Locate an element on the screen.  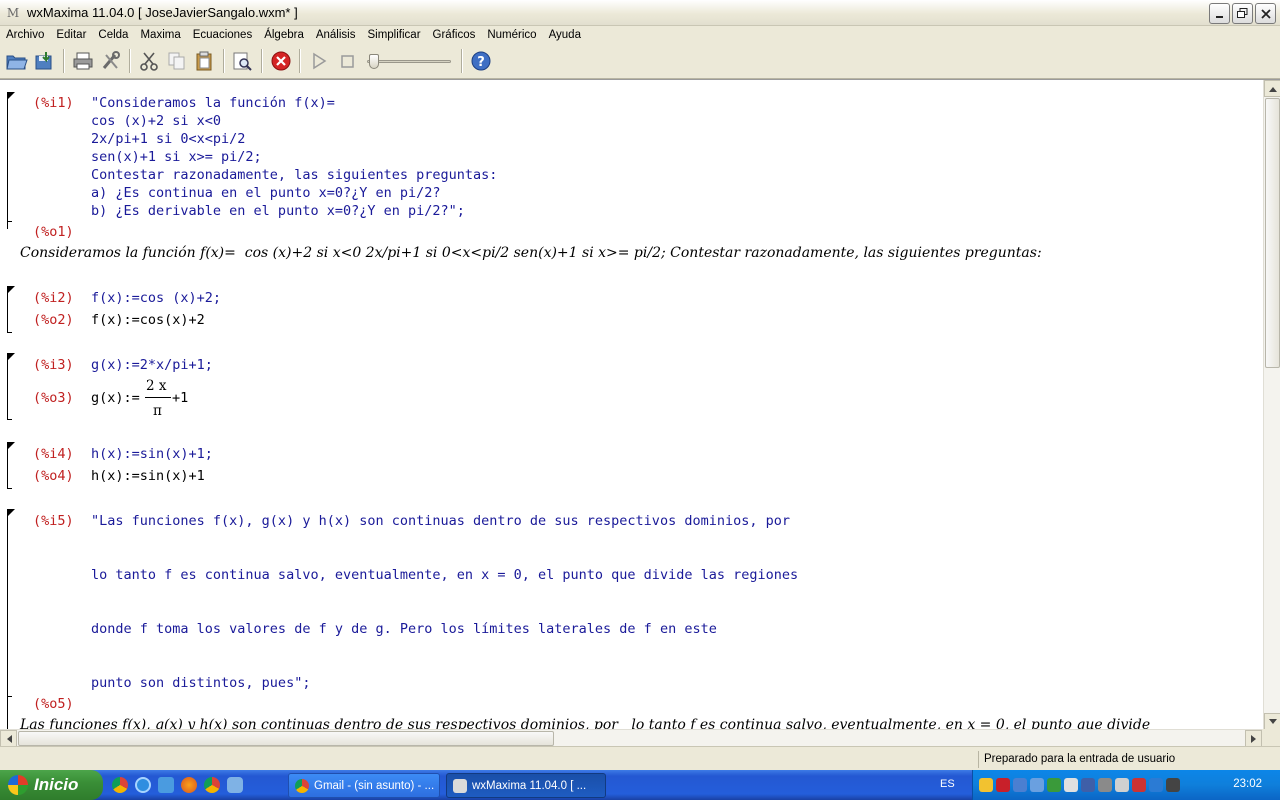
display-icon is located at coordinates (1088, 785).